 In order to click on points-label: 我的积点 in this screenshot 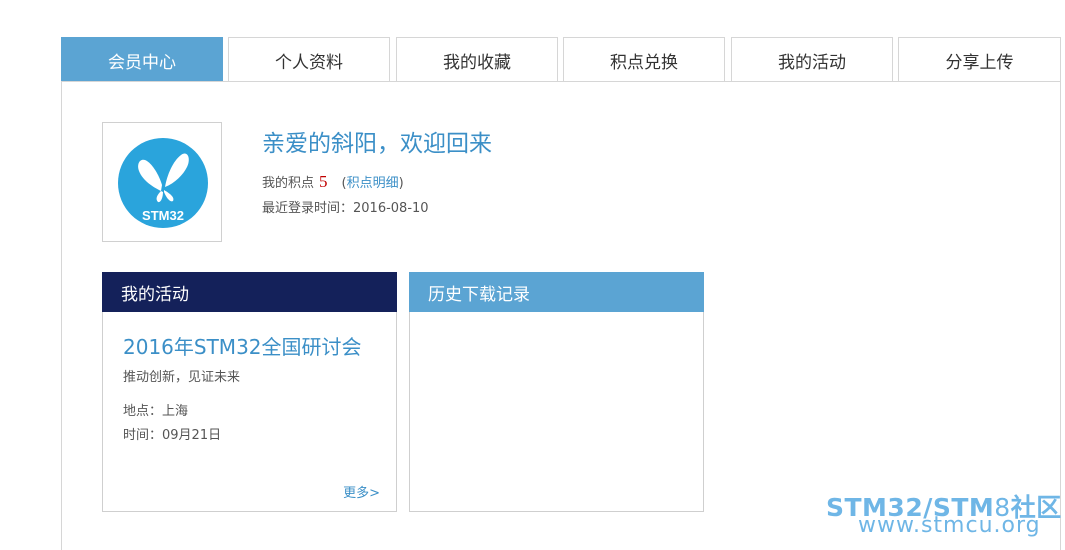, I will do `click(288, 183)`.